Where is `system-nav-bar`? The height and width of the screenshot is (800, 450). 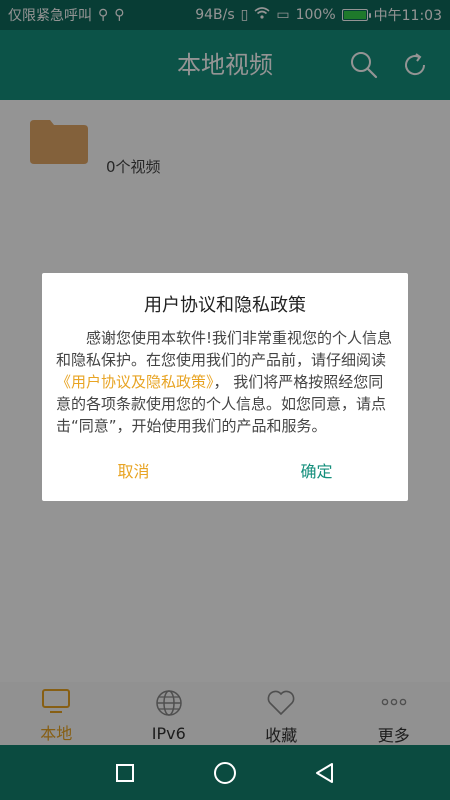
system-nav-bar is located at coordinates (225, 772).